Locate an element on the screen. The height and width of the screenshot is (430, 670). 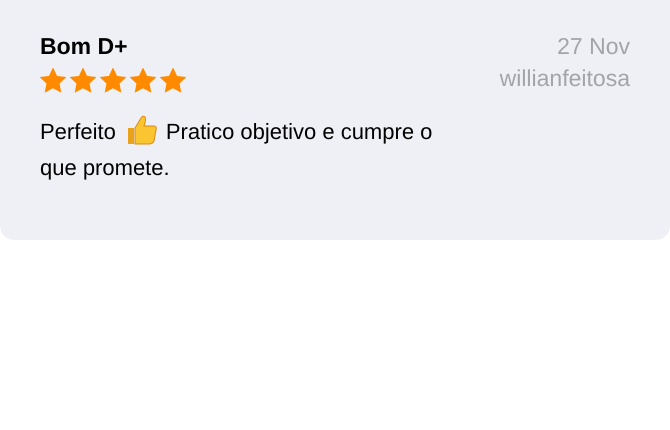
review-title: Bom D+ is located at coordinates (84, 46).